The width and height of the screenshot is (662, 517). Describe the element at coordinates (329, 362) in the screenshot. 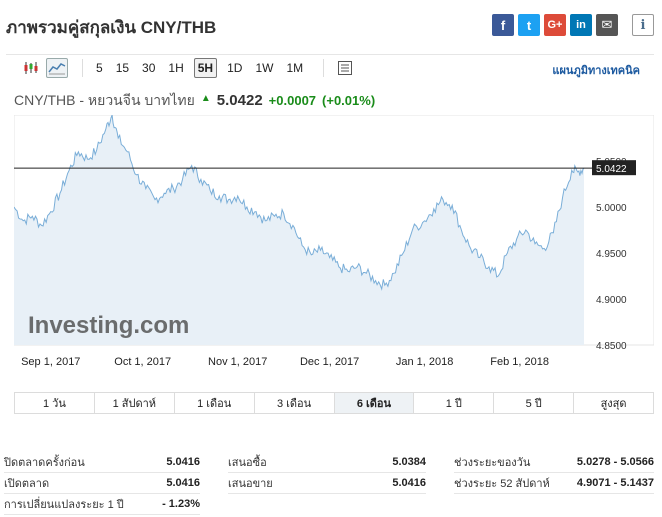

I see `x-tick-label: Dec 1, 2017` at that location.